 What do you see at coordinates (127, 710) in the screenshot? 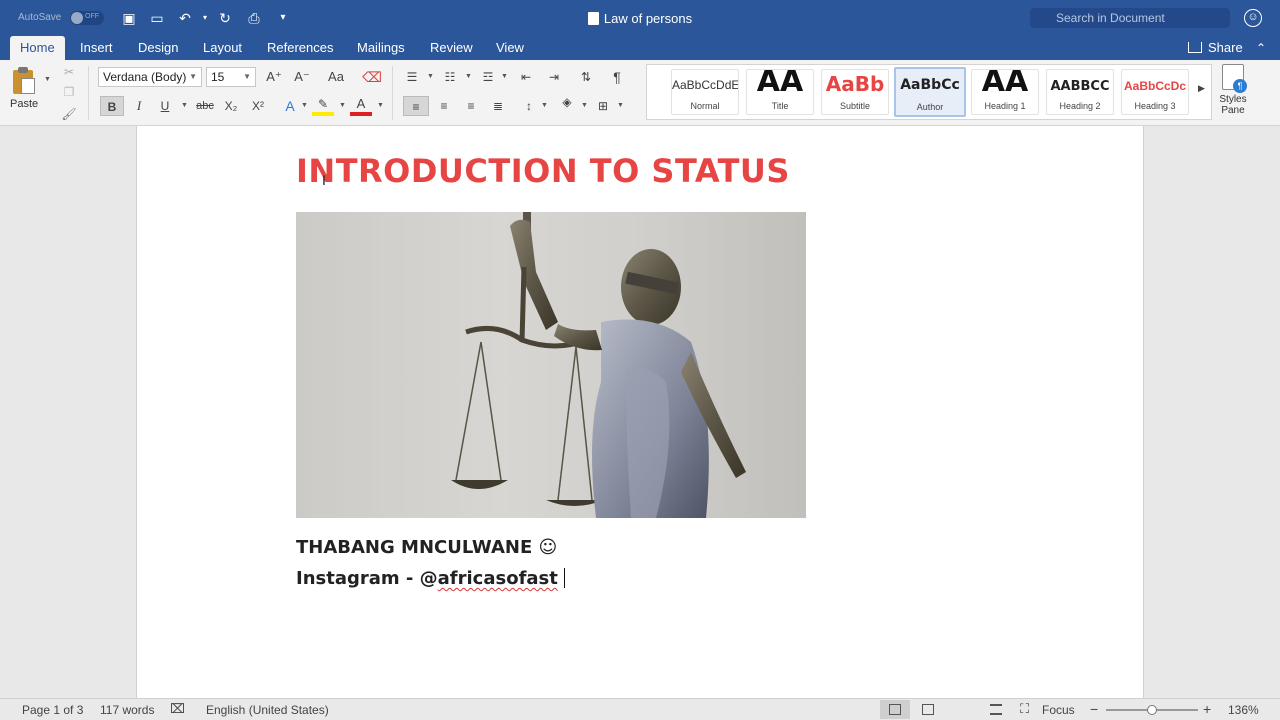
I see `word-count: 117 words` at bounding box center [127, 710].